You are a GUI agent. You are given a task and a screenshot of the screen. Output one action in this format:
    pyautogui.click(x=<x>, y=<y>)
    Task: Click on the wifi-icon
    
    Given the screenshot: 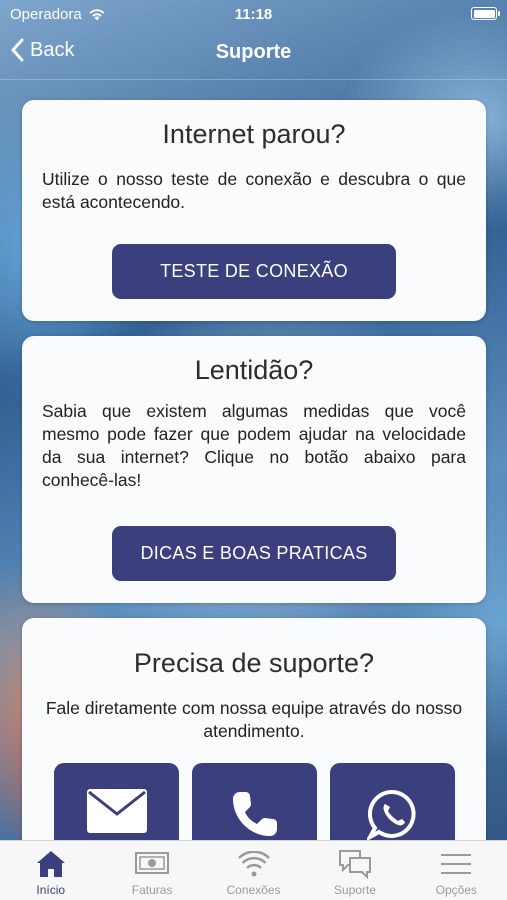 What is the action you would take?
    pyautogui.click(x=253, y=864)
    